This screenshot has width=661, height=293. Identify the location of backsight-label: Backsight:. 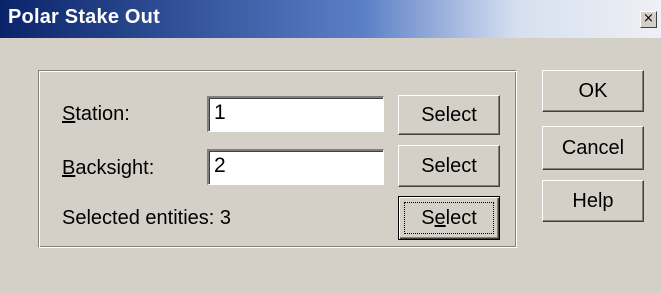
(108, 168).